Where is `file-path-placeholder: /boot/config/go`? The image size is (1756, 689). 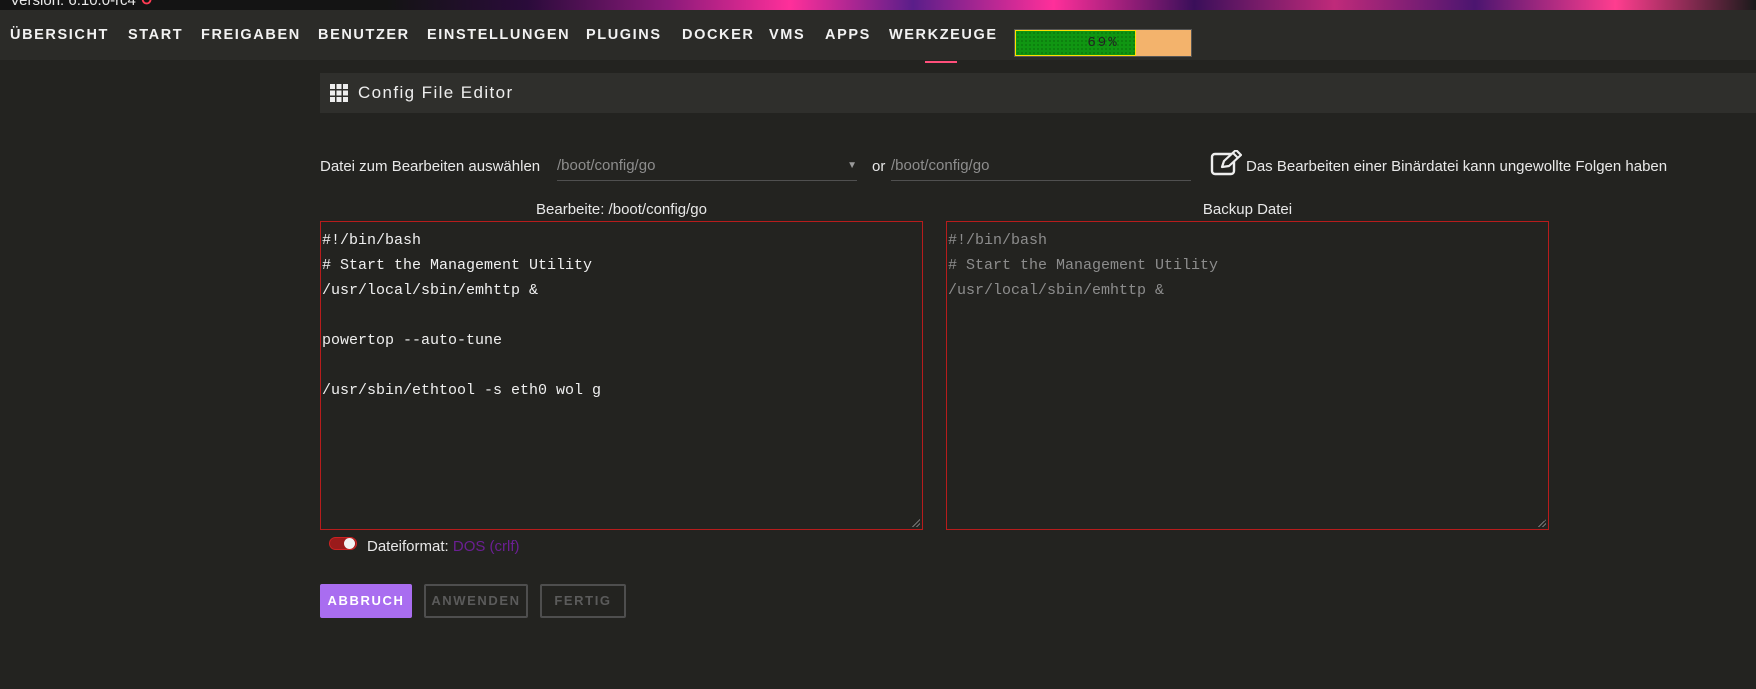 file-path-placeholder: /boot/config/go is located at coordinates (940, 165).